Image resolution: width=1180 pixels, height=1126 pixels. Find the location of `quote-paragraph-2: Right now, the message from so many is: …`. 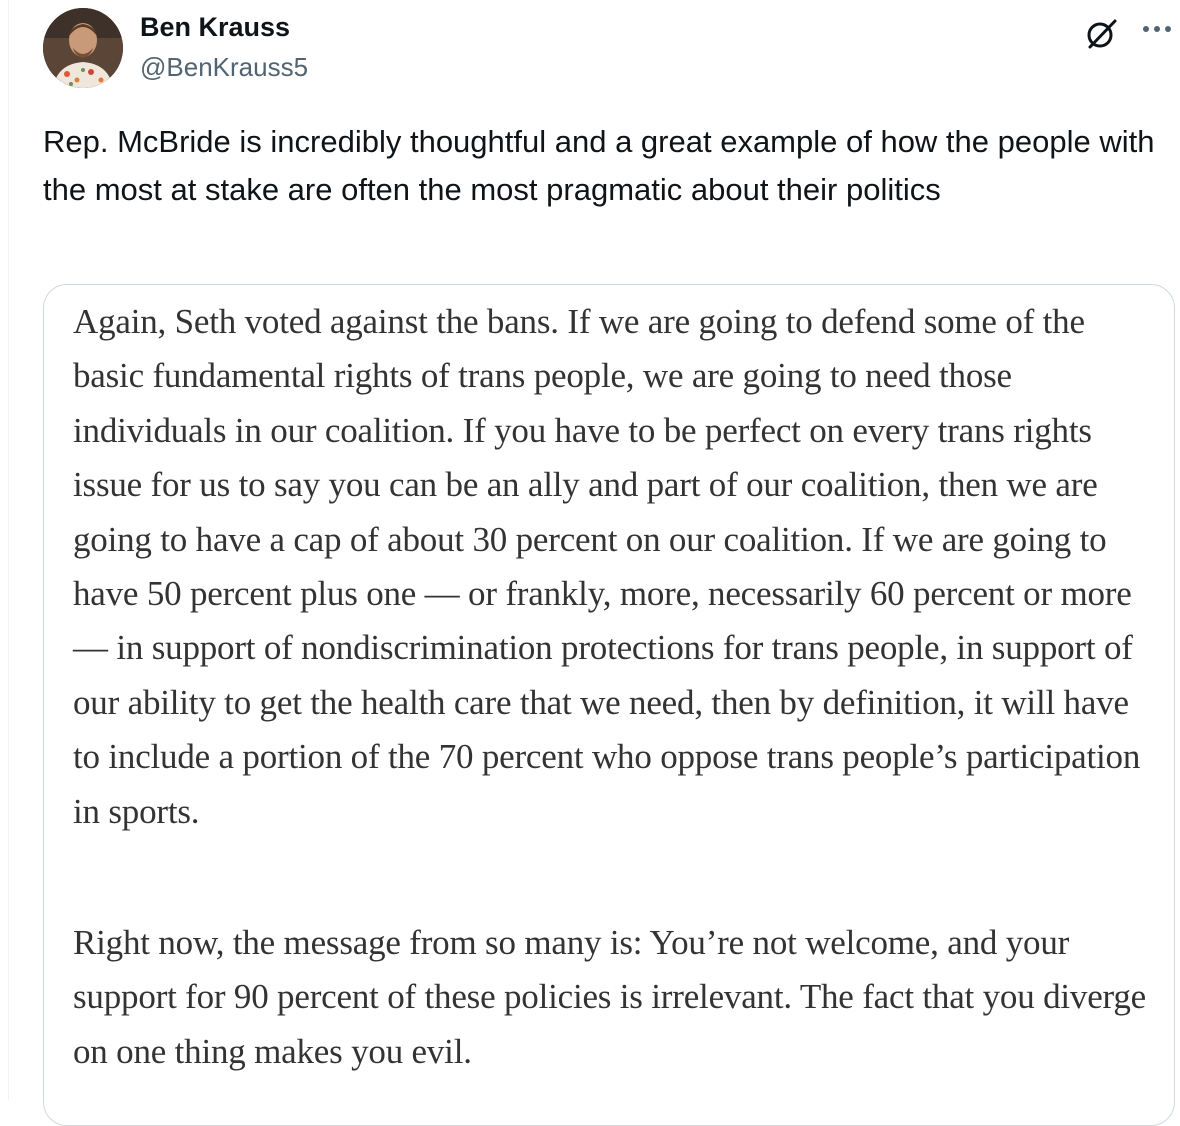

quote-paragraph-2: Right now, the message from so many is: … is located at coordinates (609, 997).